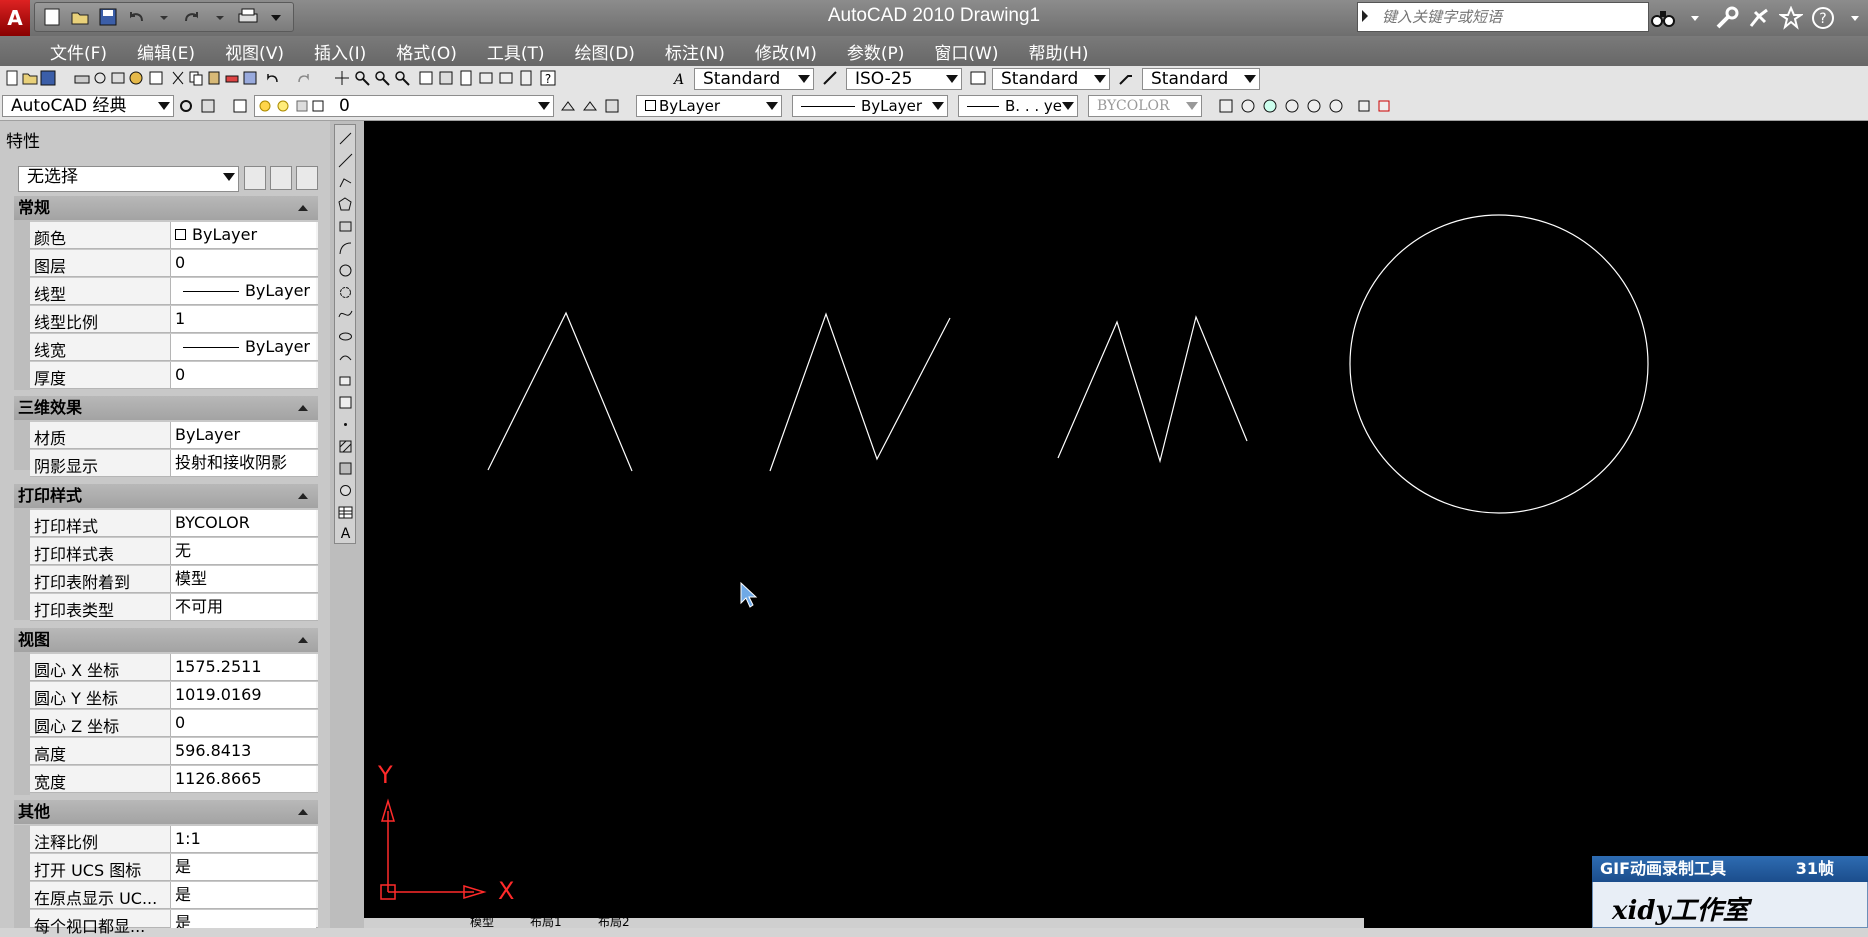  I want to click on menu-modify: 修改(M), so click(786, 51).